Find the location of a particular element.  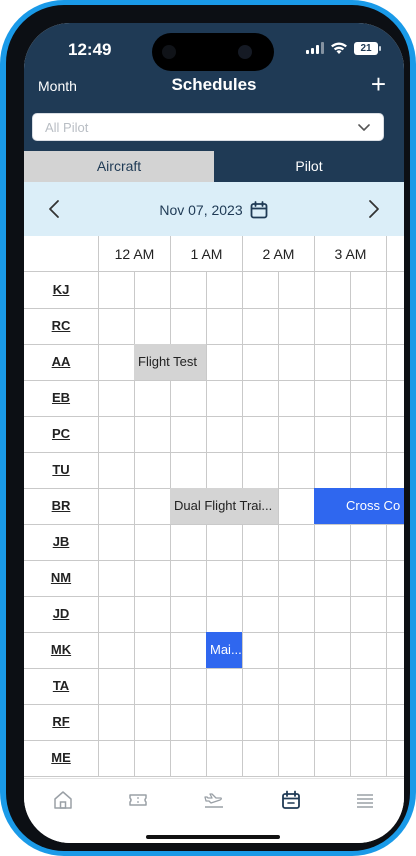

app-header: 12:49 21 Month Schedules + All Pilot is located at coordinates (214, 88).